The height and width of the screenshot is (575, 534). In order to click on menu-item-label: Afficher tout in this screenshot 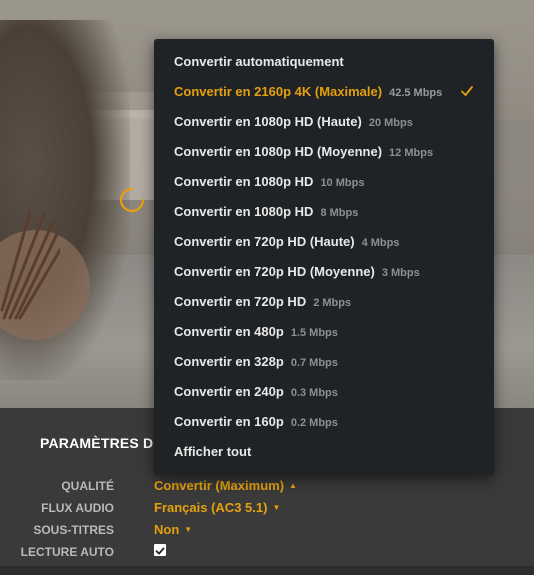, I will do `click(213, 451)`.